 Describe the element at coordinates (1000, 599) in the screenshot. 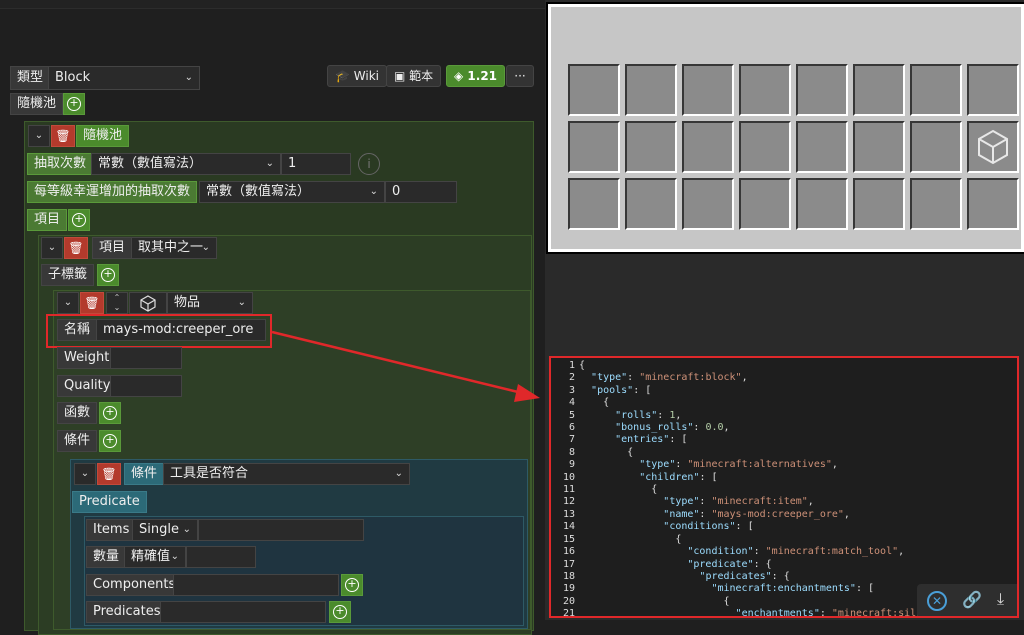

I see `download-icon: ⤓` at that location.